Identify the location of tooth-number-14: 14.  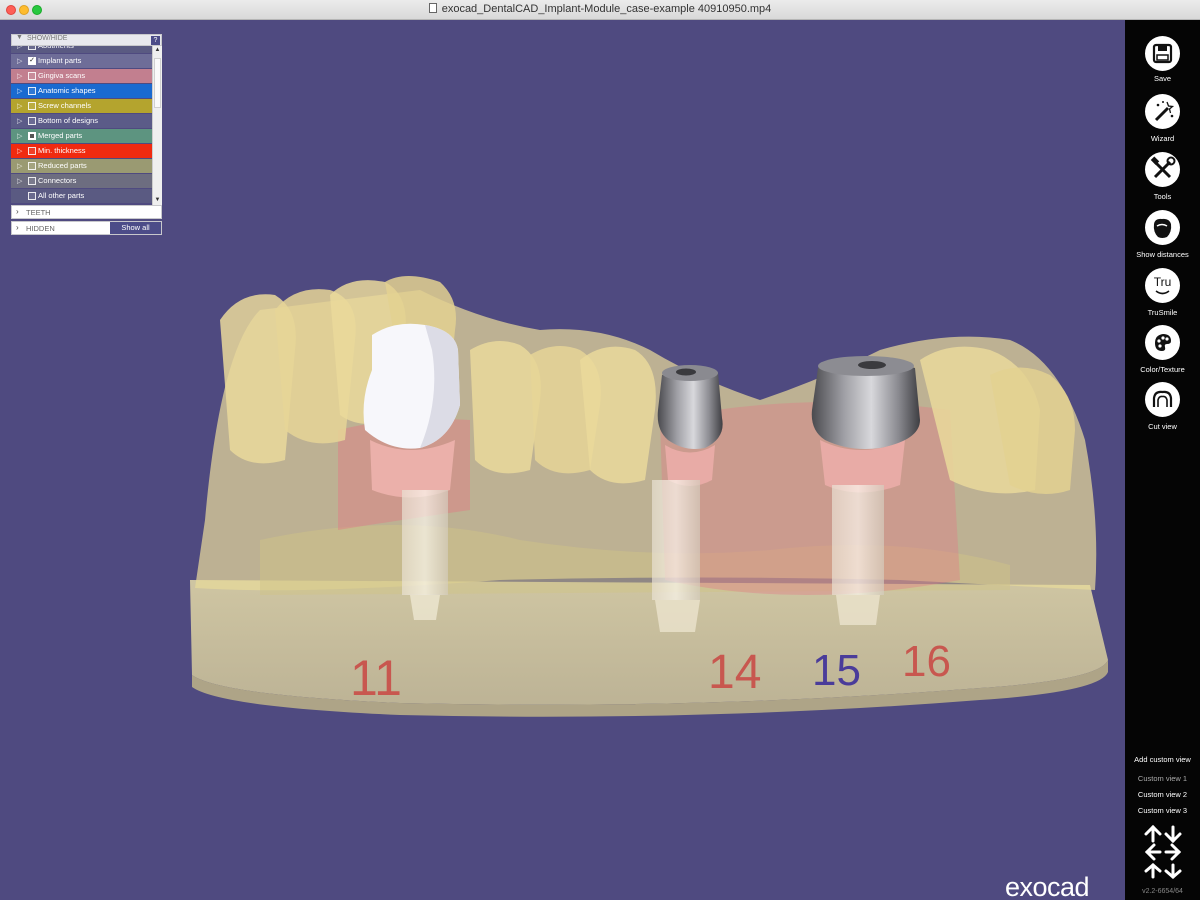
(734, 672).